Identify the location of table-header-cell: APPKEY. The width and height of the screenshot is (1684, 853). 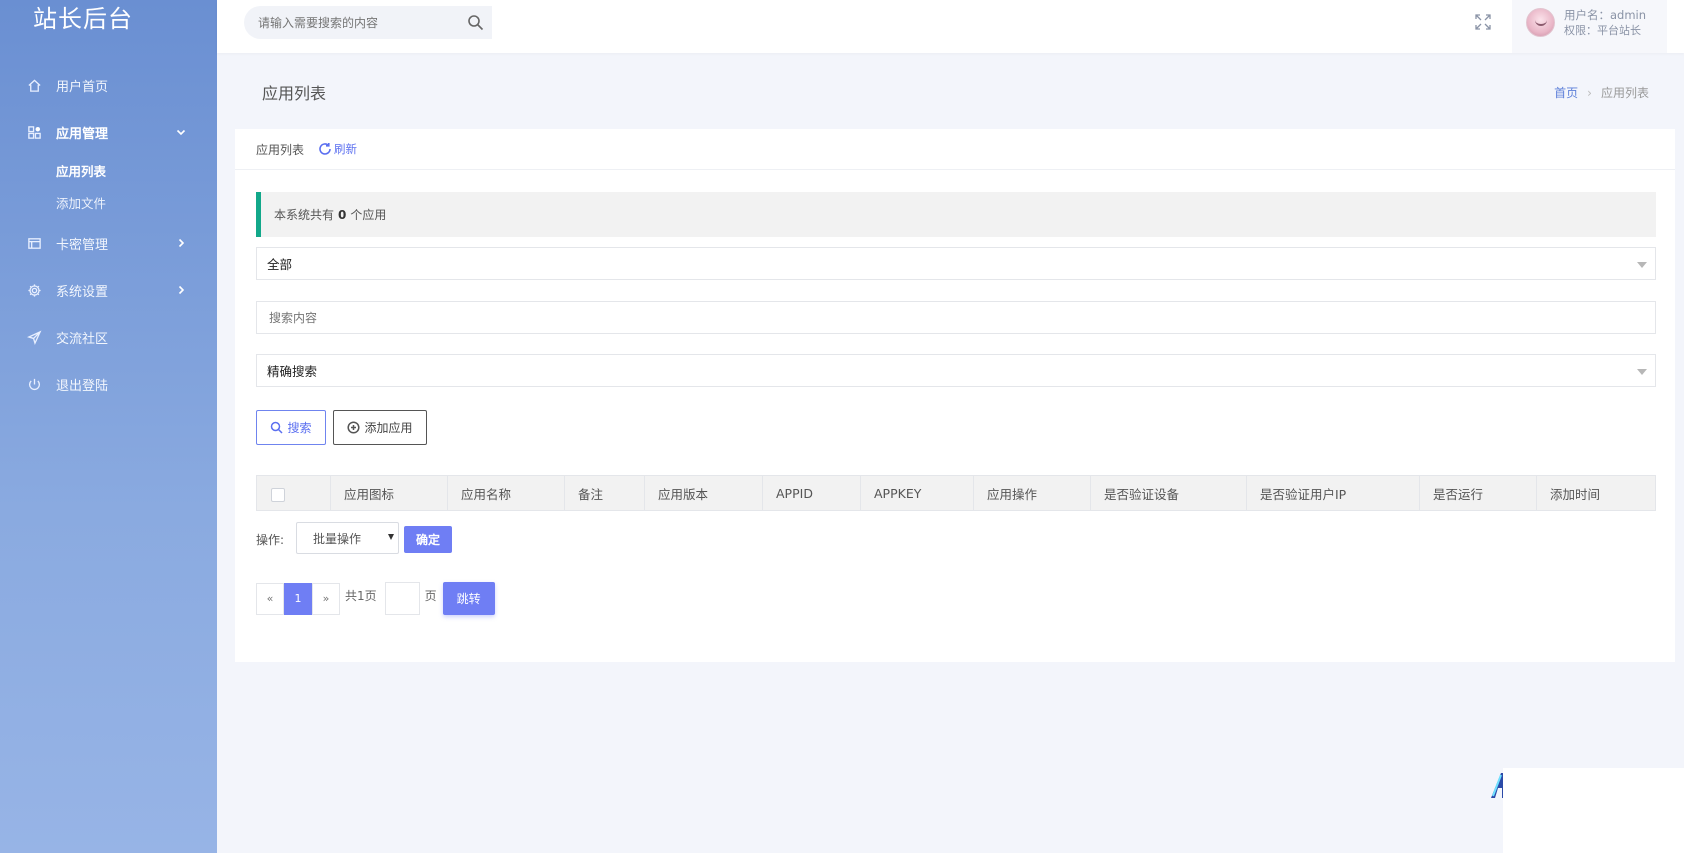
(917, 493).